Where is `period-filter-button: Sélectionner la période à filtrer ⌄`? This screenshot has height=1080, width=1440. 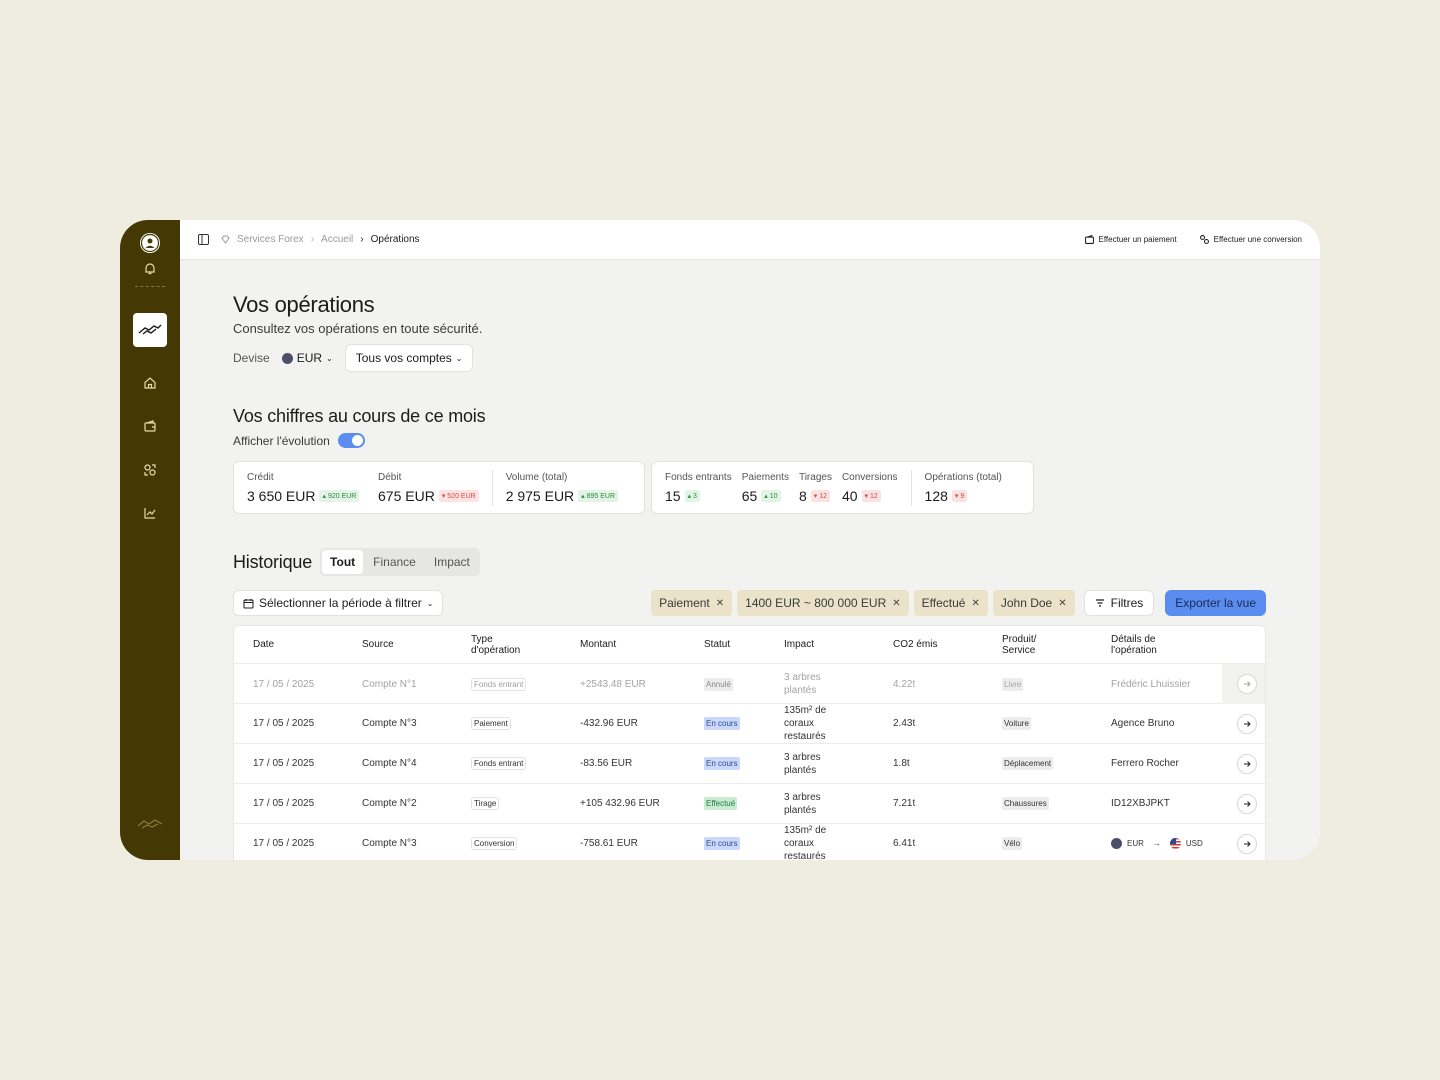
period-filter-button: Sélectionner la période à filtrer ⌄ is located at coordinates (338, 603).